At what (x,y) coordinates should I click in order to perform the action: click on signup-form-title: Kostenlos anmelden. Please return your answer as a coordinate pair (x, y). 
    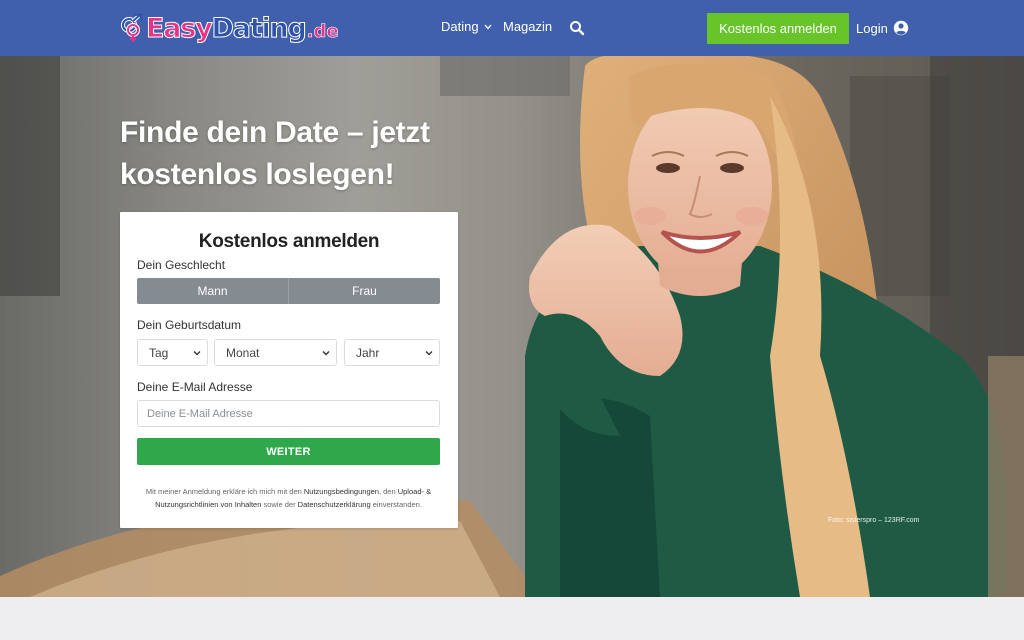
    Looking at the image, I should click on (289, 241).